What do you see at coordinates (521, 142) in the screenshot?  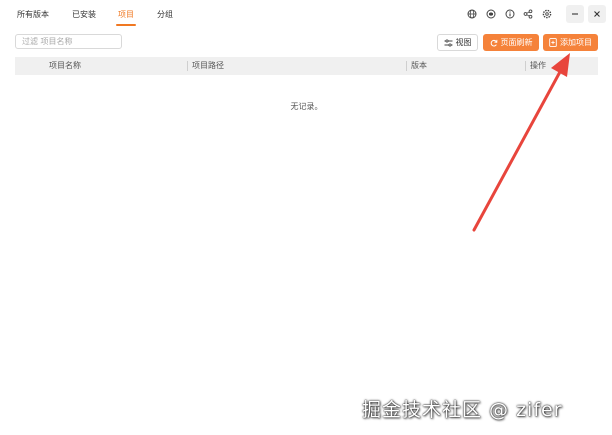 I see `annotation-arrow` at bounding box center [521, 142].